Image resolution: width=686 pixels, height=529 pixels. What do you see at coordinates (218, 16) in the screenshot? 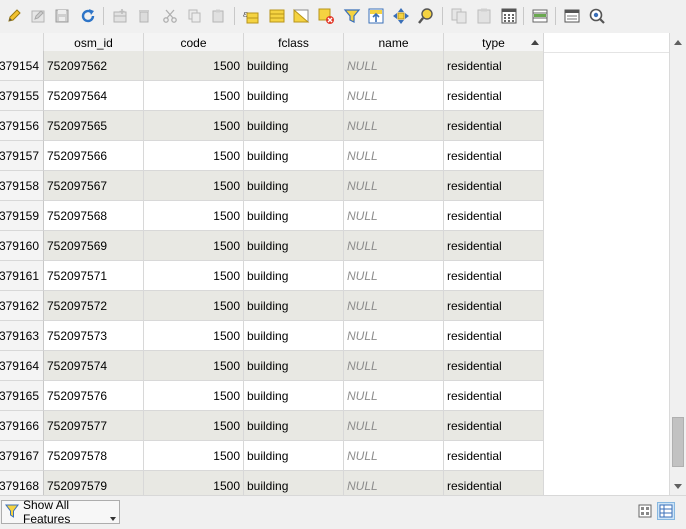
I see `paste-icon` at bounding box center [218, 16].